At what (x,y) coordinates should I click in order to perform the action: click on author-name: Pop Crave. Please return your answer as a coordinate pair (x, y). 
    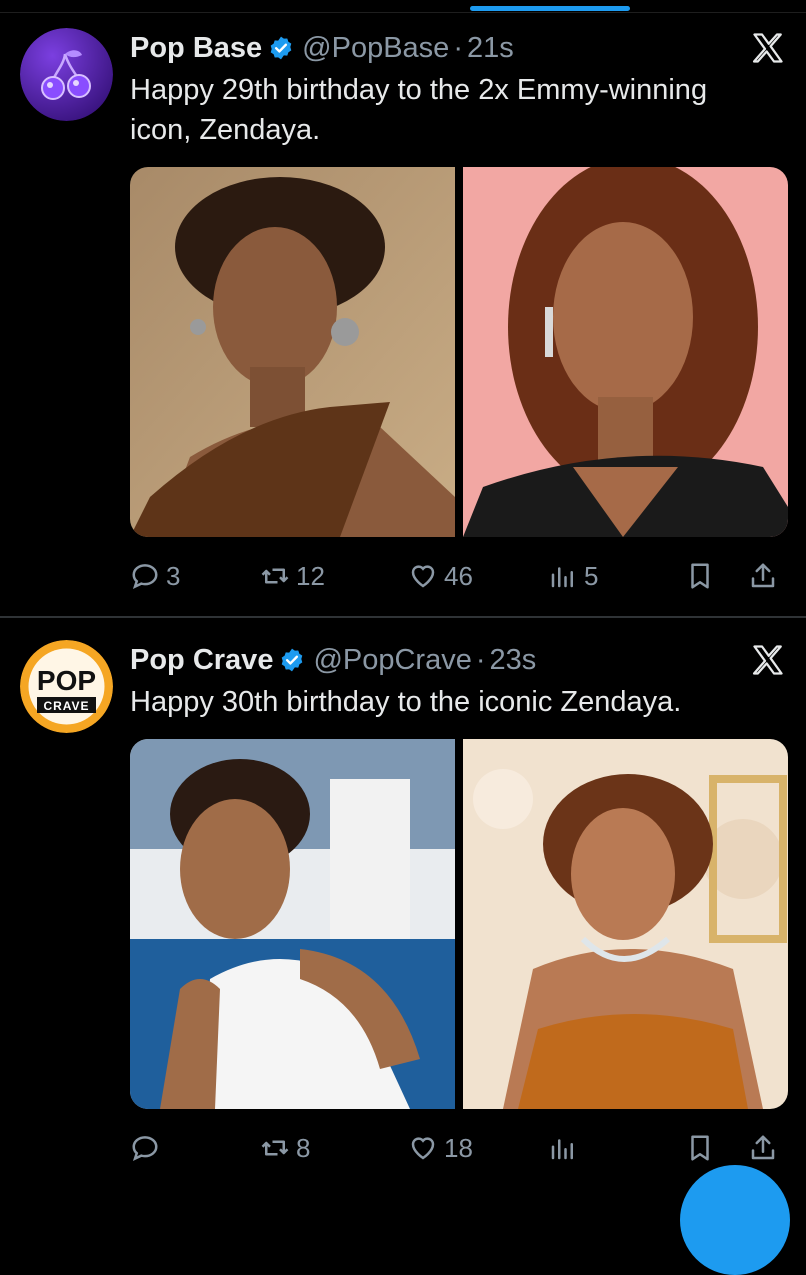
    Looking at the image, I should click on (201, 660).